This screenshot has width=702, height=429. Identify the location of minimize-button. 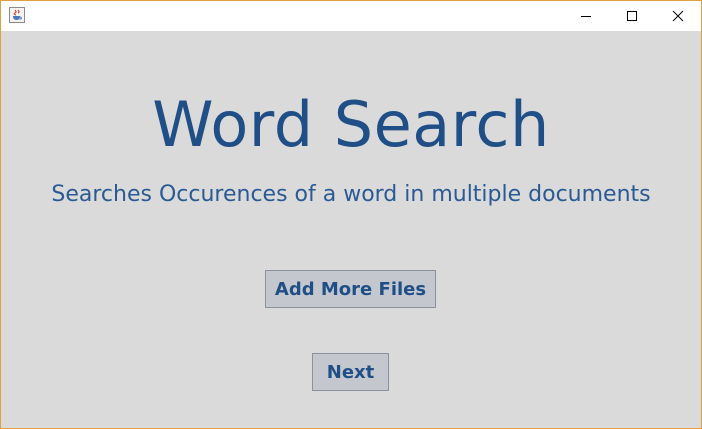
(586, 16).